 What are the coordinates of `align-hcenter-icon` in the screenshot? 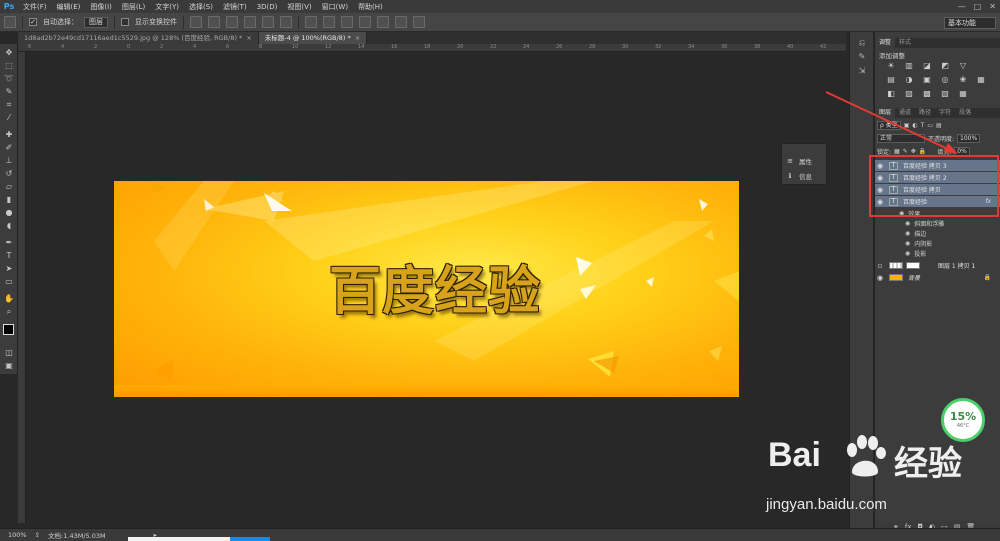 It's located at (268, 22).